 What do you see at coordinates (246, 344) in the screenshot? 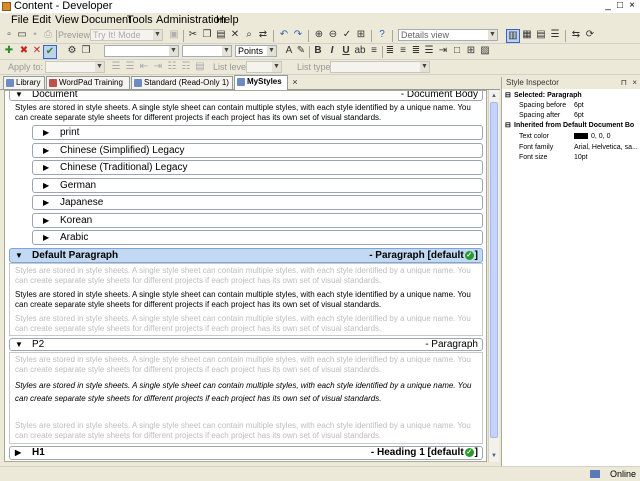
I see `style-header-p2: ▼ P2 - Paragraph` at bounding box center [246, 344].